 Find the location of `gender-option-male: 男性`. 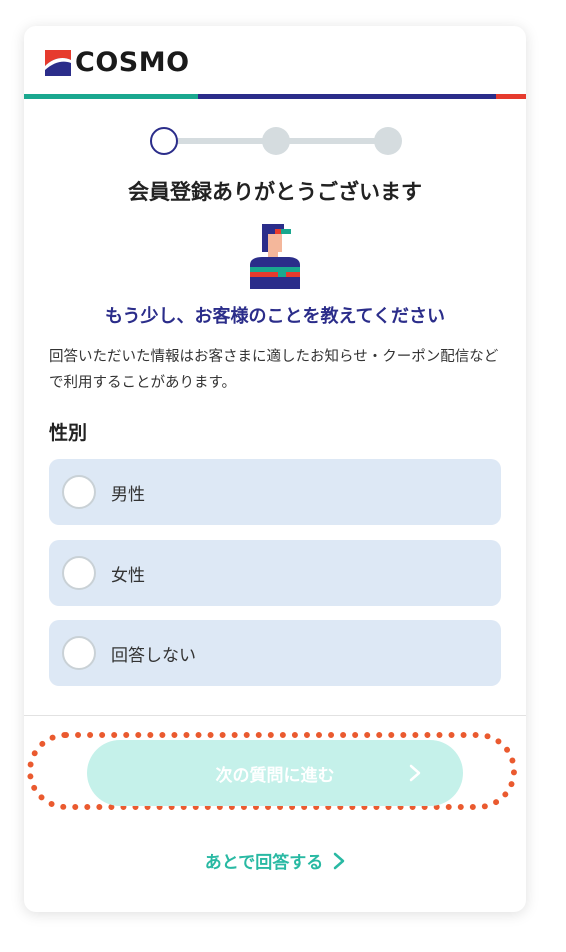

gender-option-male: 男性 is located at coordinates (275, 492).